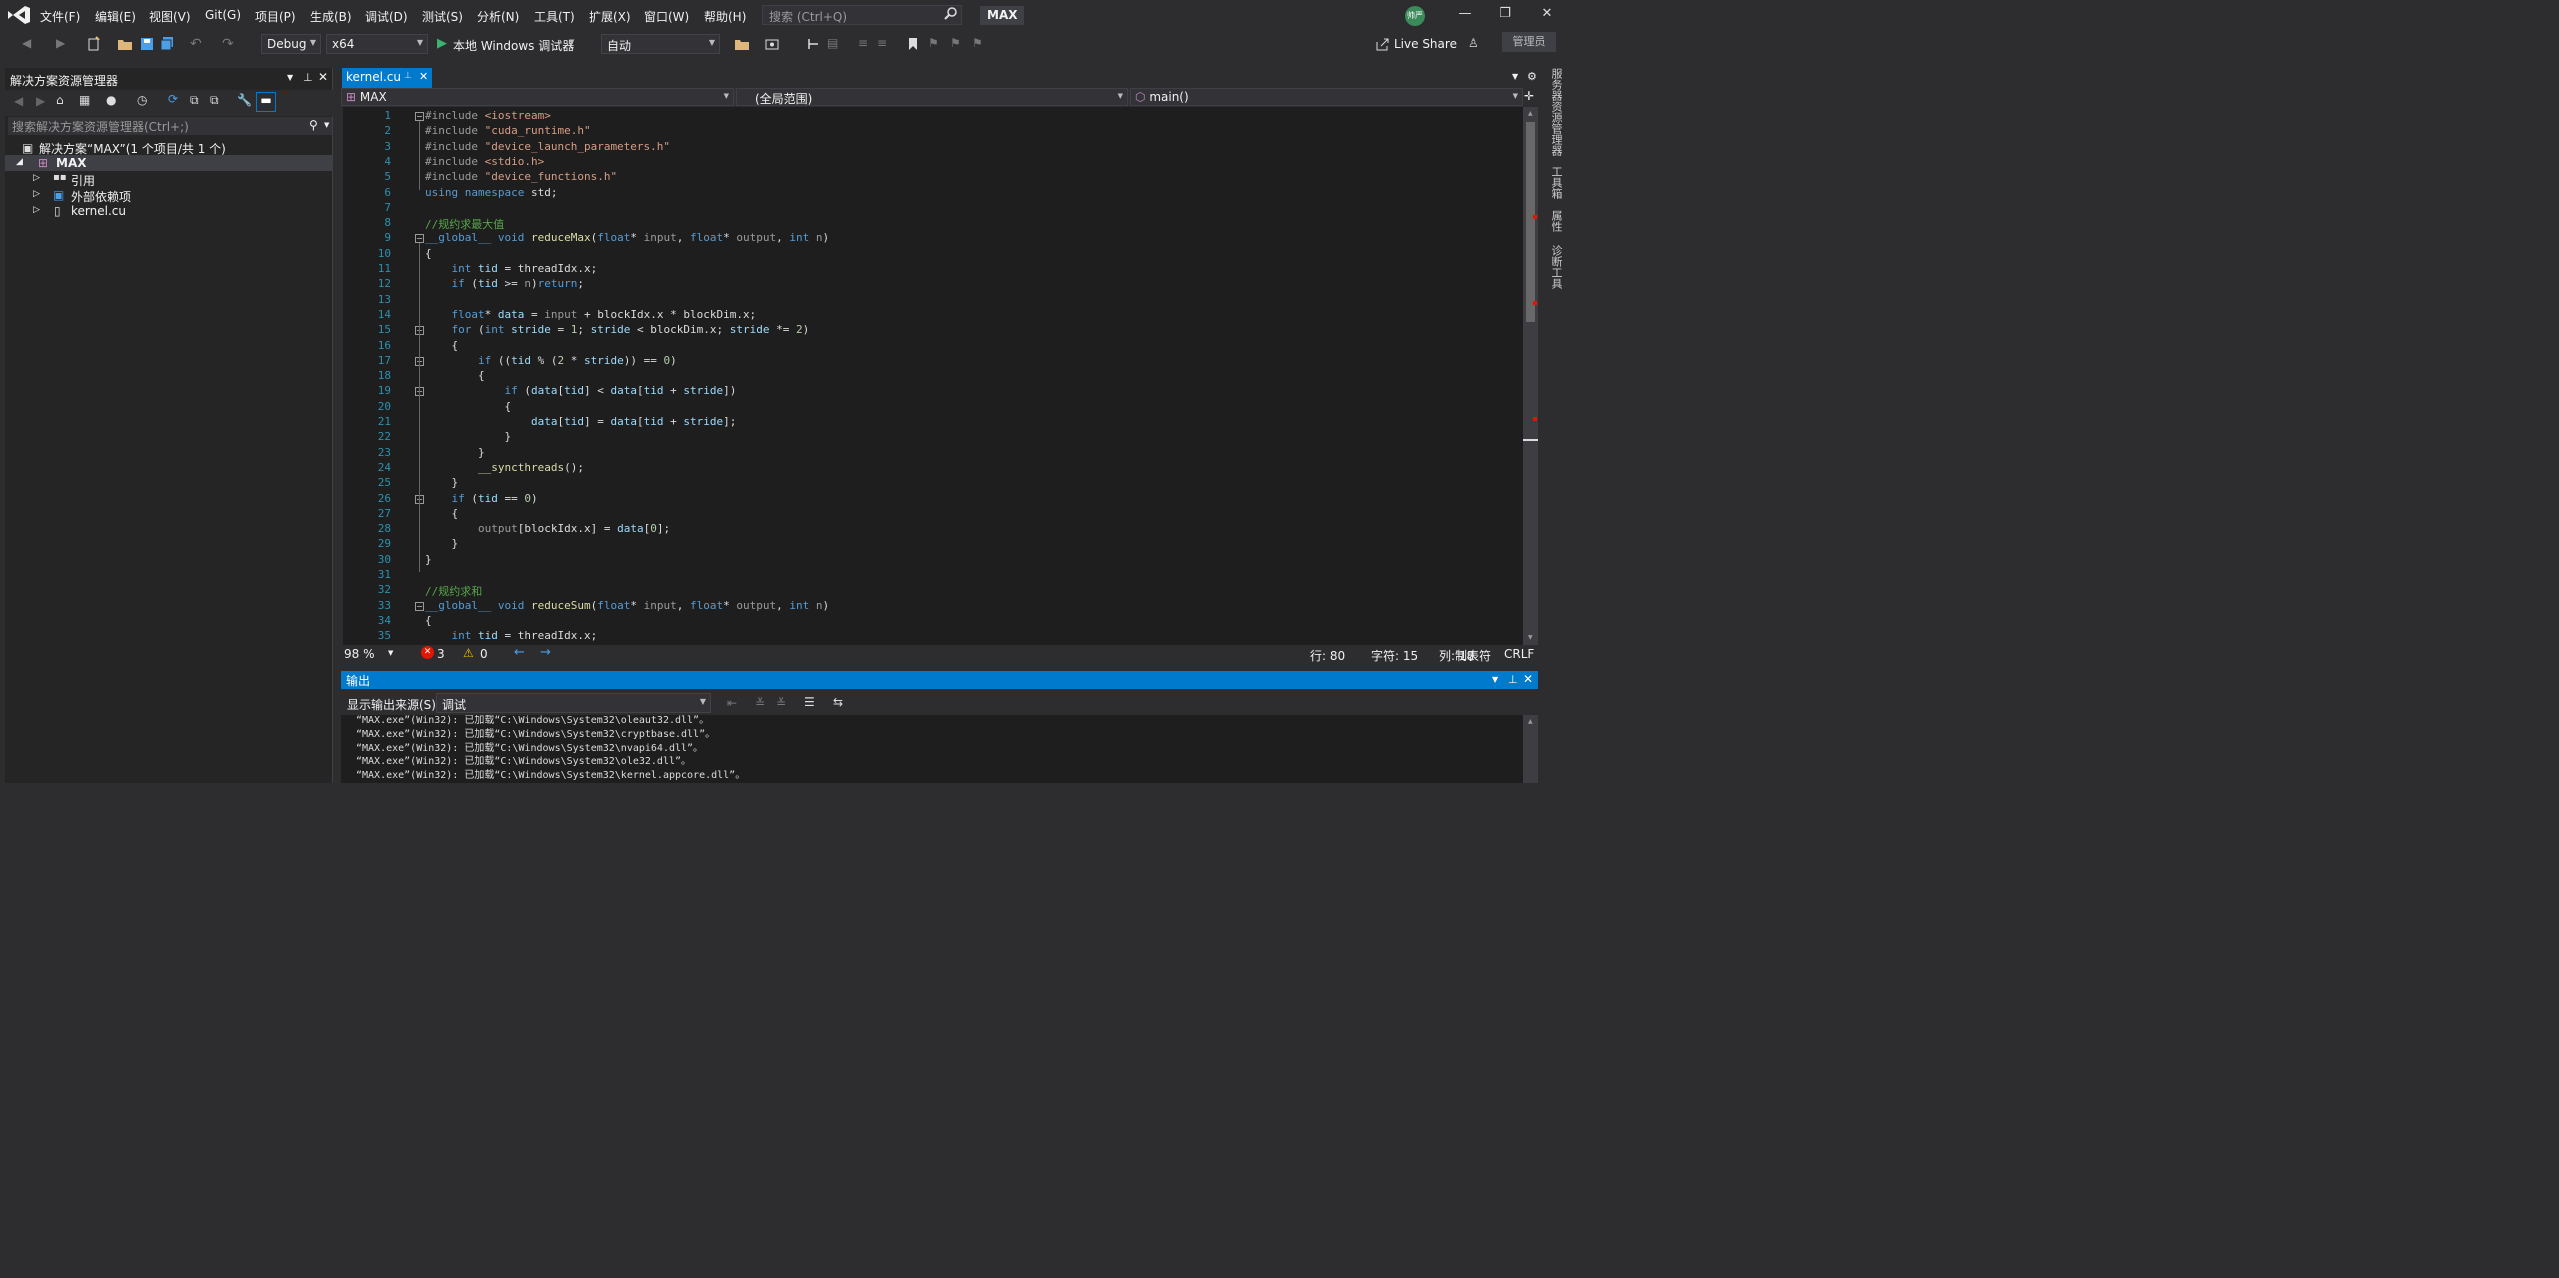 This screenshot has height=1278, width=2559. What do you see at coordinates (932, 97) in the screenshot?
I see `nav-scope-dropdown: (全局范围) ▼` at bounding box center [932, 97].